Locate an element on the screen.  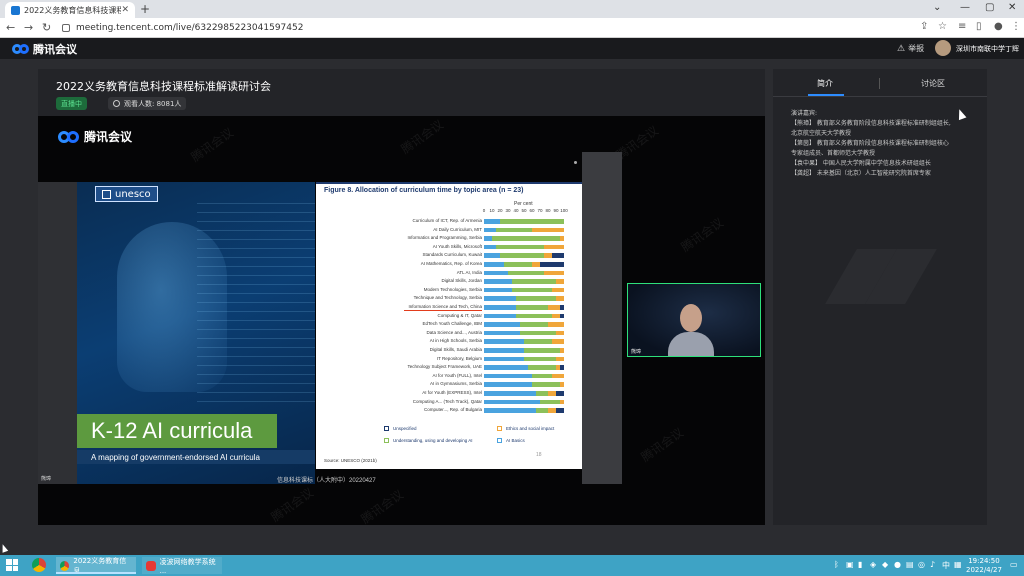
side-panel-icon: ▯ is located at coordinates (979, 26).